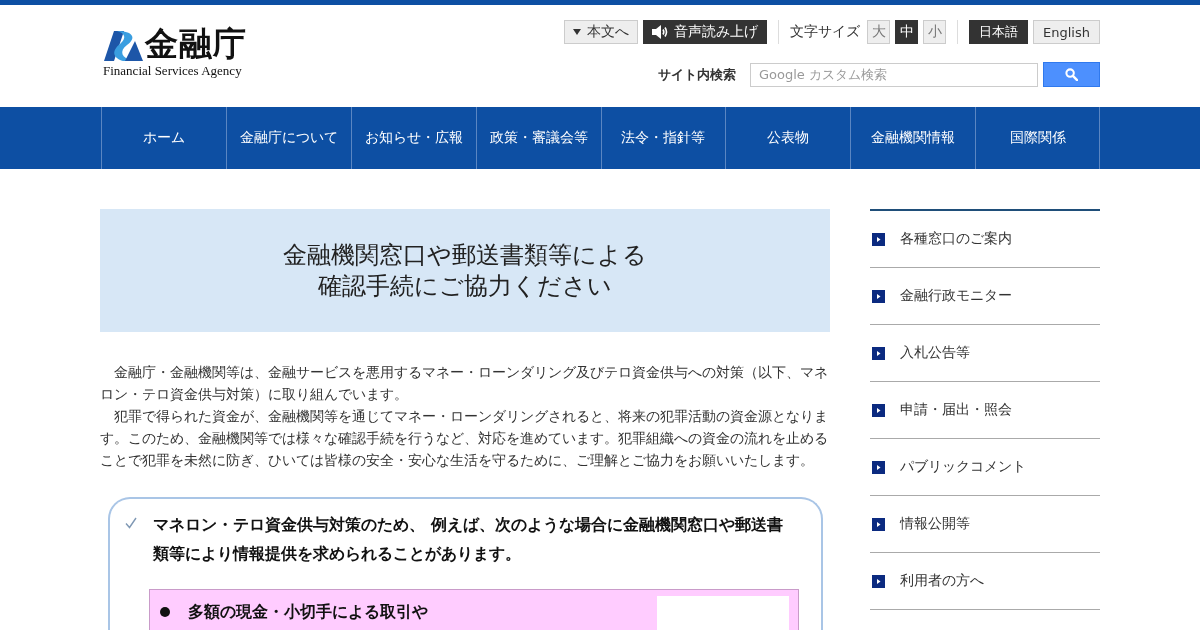  I want to click on sidebar-link: 情報公開等, so click(985, 524).